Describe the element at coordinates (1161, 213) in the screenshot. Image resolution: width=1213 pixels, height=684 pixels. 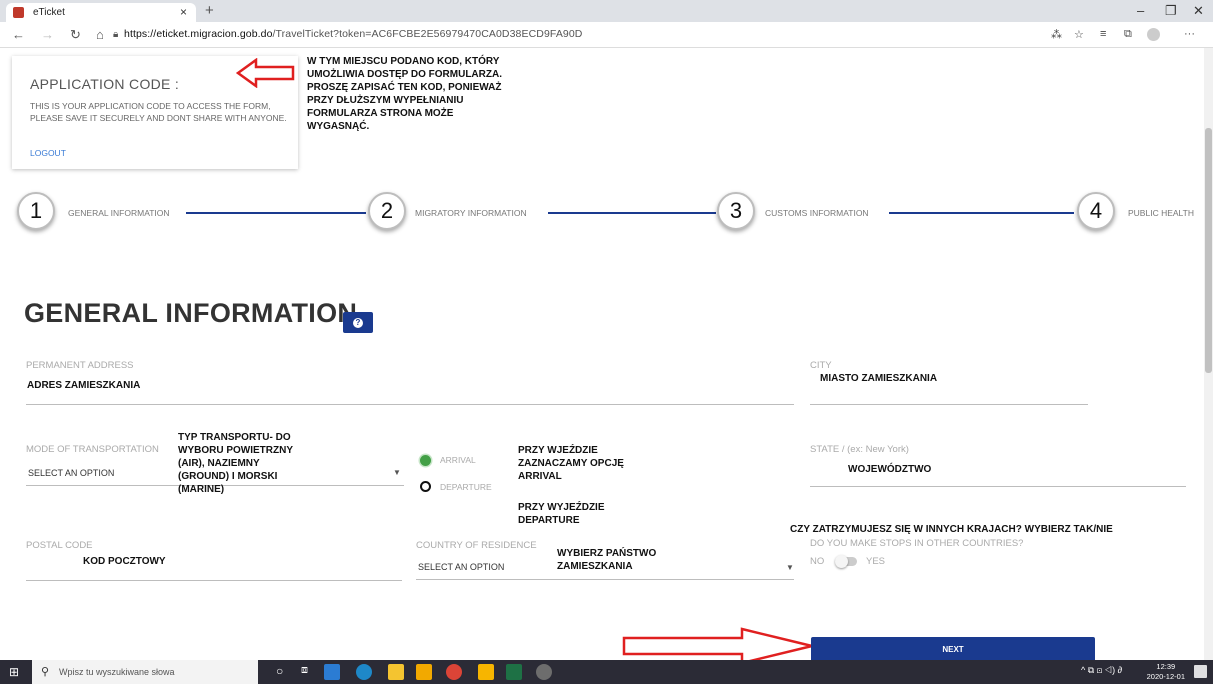
I see `step-4-label: PUBLIC HEALTH` at that location.